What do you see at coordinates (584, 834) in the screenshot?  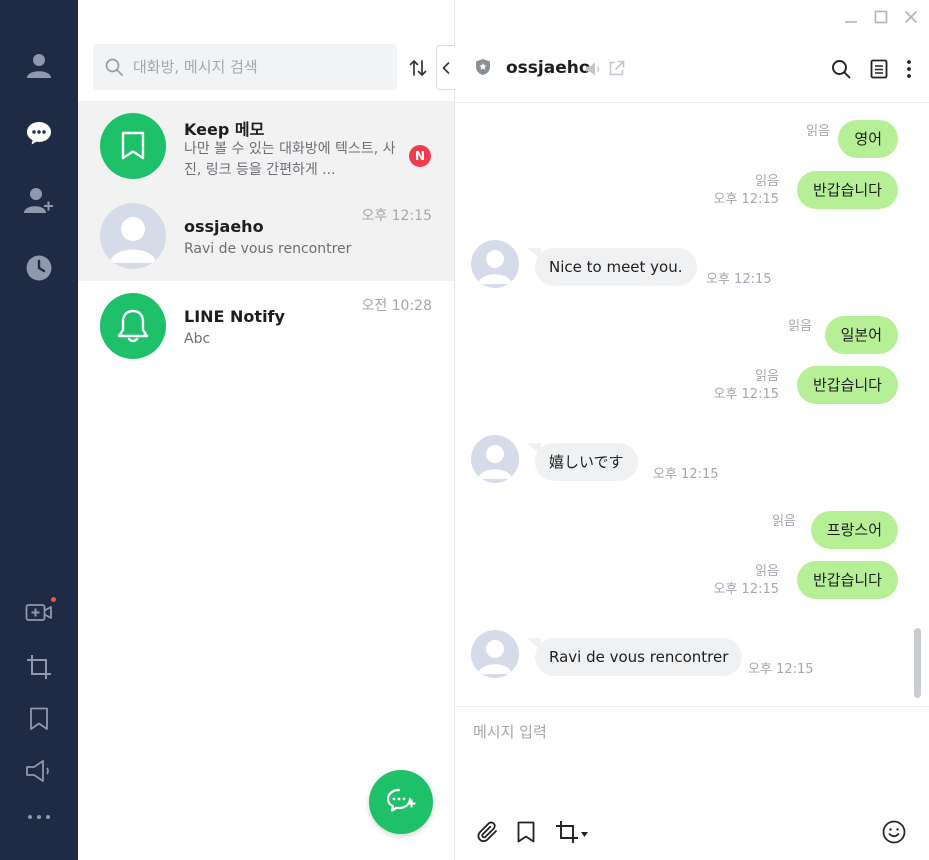 I see `dropdown-caret-icon` at bounding box center [584, 834].